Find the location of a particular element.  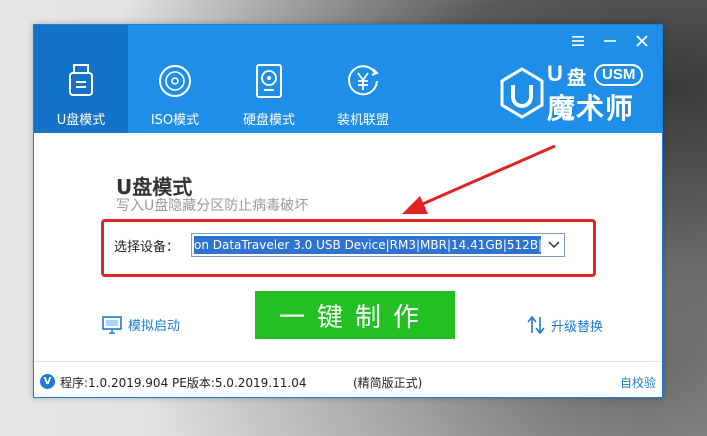

one-click-make-button: 一键制作 is located at coordinates (355, 315).